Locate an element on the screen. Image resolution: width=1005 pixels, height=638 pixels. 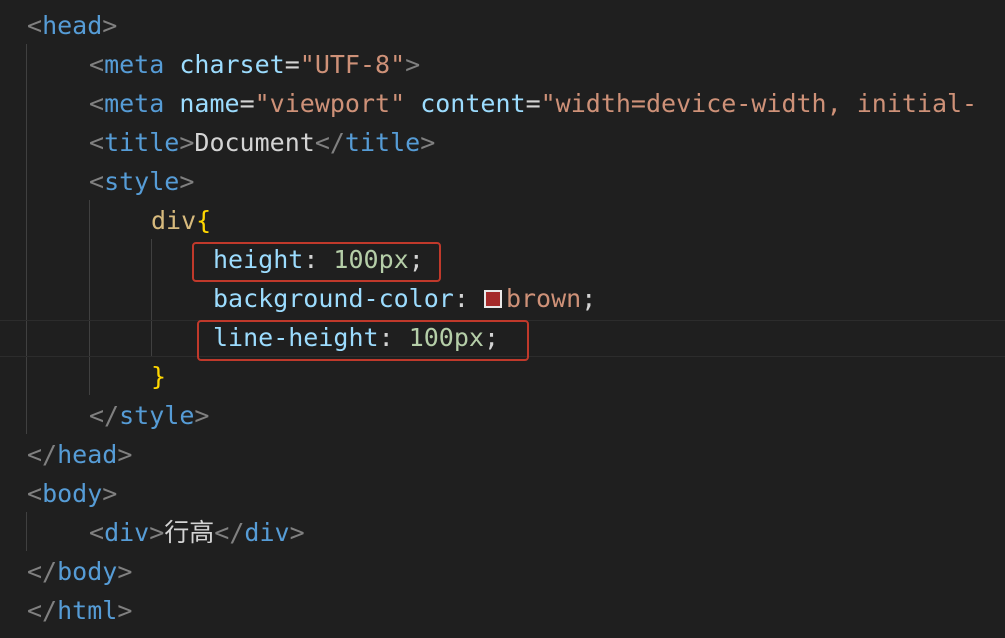
attr-name: name is located at coordinates (209, 103).